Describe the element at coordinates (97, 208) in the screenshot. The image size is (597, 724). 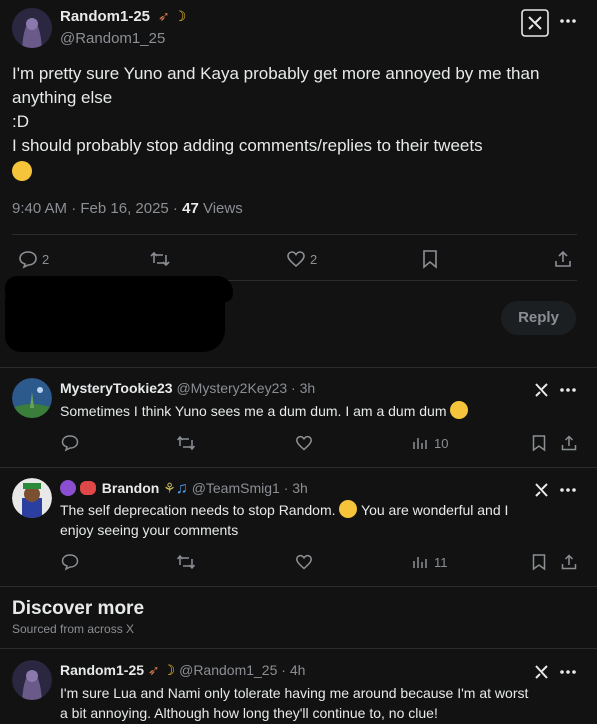
I see `timestamp: 9:40 AM · Feb 16, 2025 ·` at that location.